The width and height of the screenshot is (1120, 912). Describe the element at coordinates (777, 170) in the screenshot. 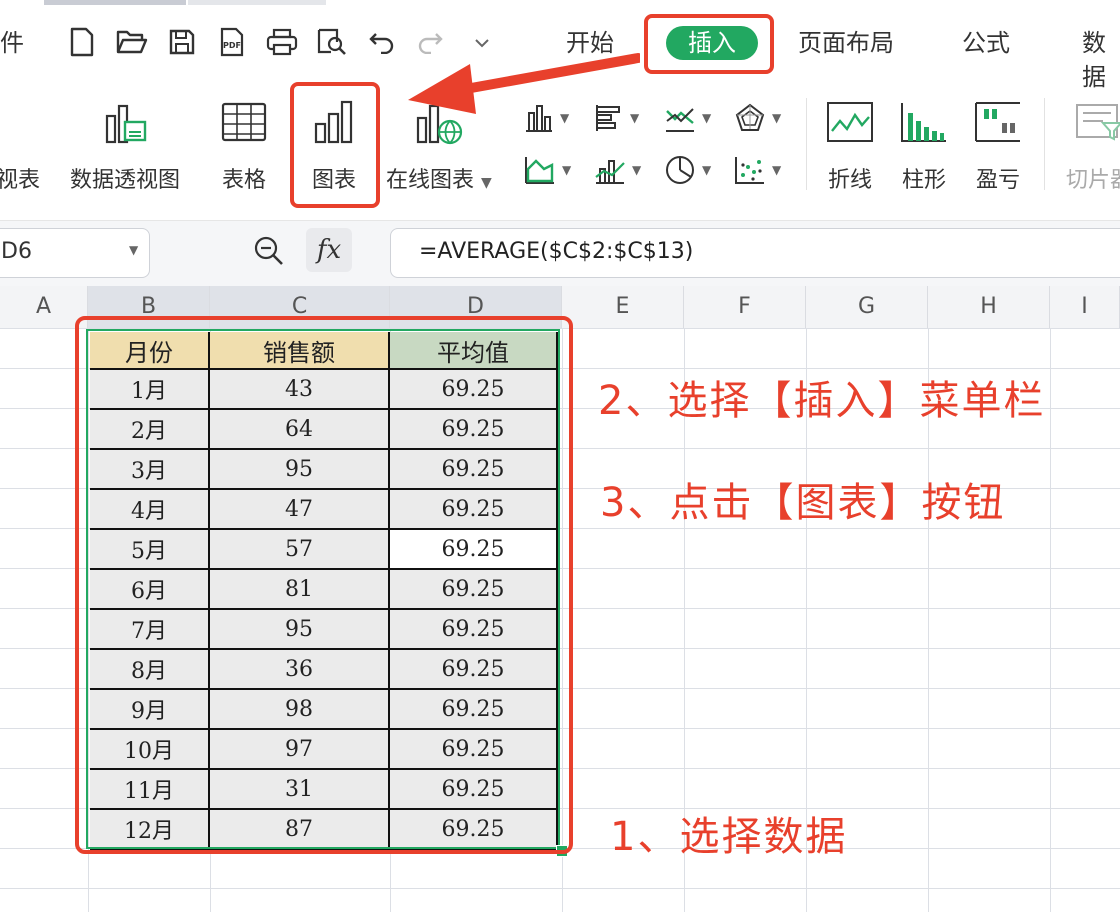

I see `scatter-chart-caret-icon: ▼` at that location.